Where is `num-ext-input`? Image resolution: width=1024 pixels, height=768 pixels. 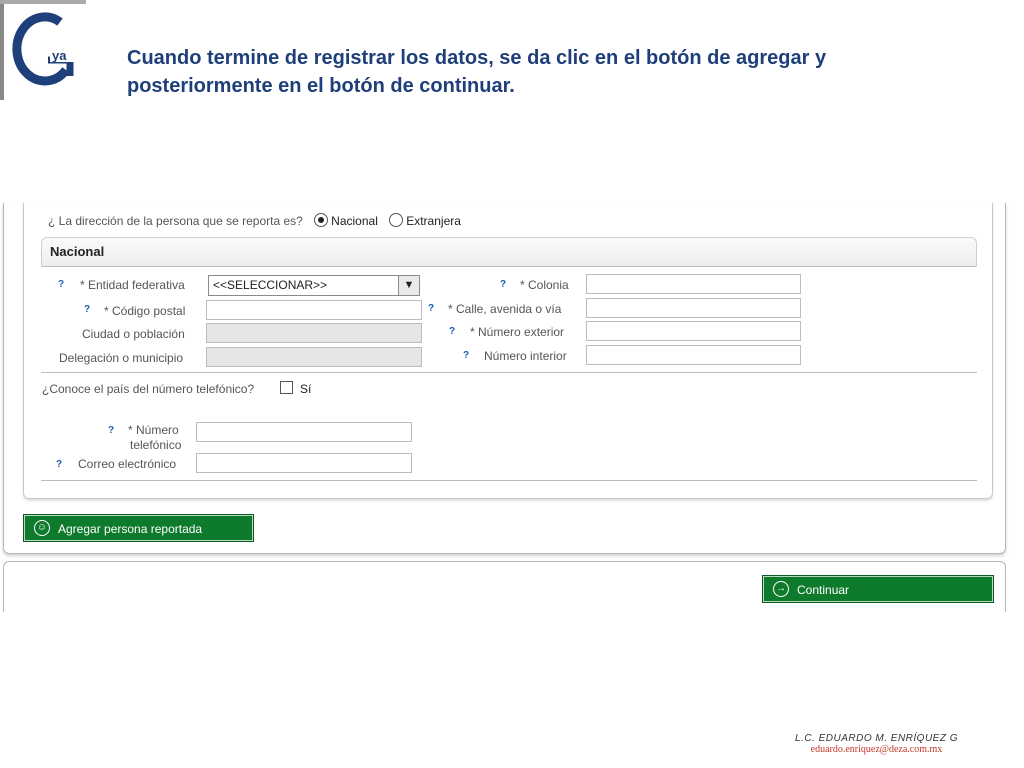
num-ext-input is located at coordinates (693, 331).